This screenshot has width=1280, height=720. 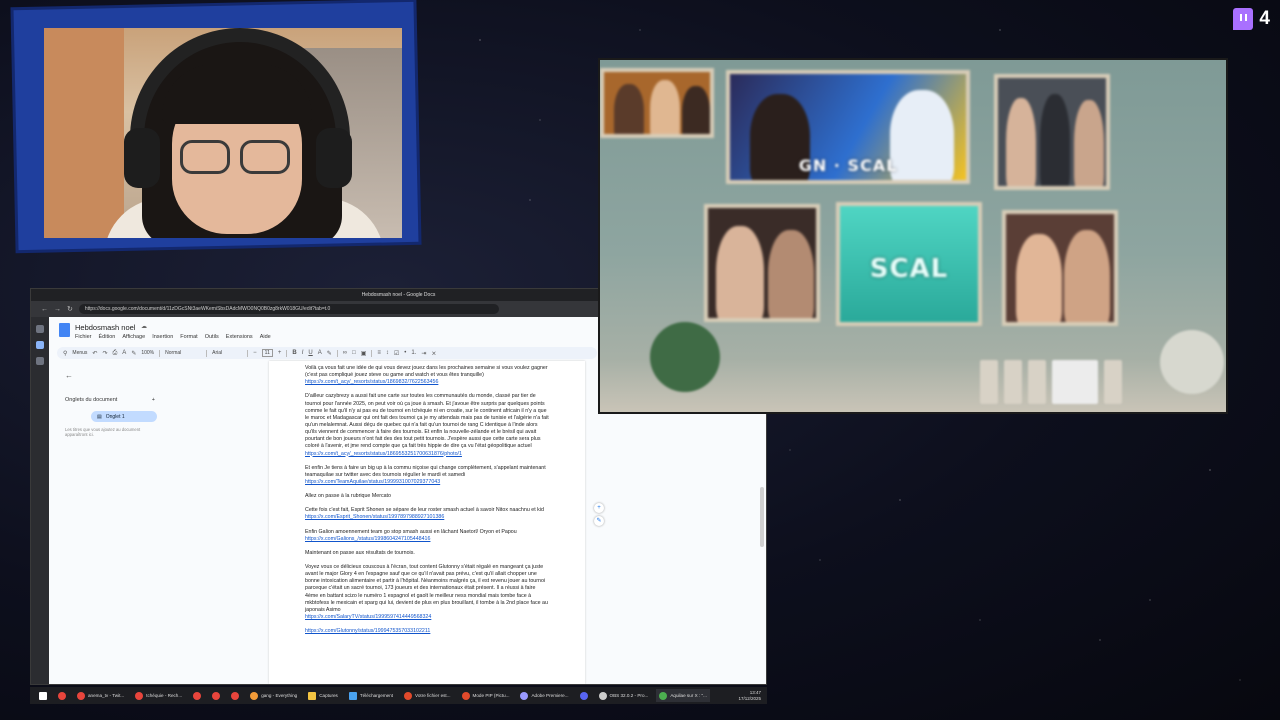 I want to click on search-icon, so click(x=254, y=695).